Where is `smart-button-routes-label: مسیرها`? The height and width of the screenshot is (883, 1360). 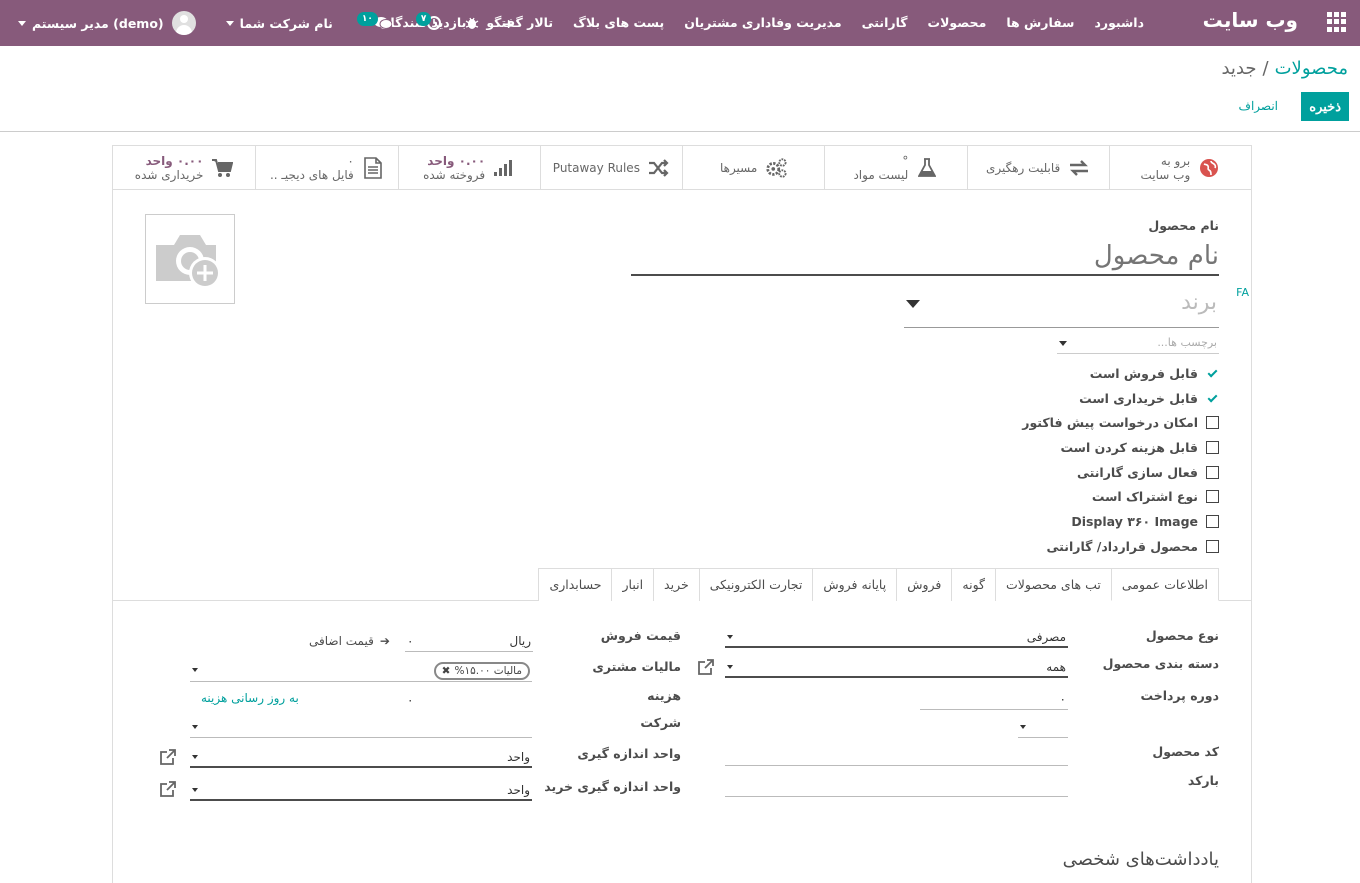
smart-button-routes-label: مسیرها is located at coordinates (738, 168).